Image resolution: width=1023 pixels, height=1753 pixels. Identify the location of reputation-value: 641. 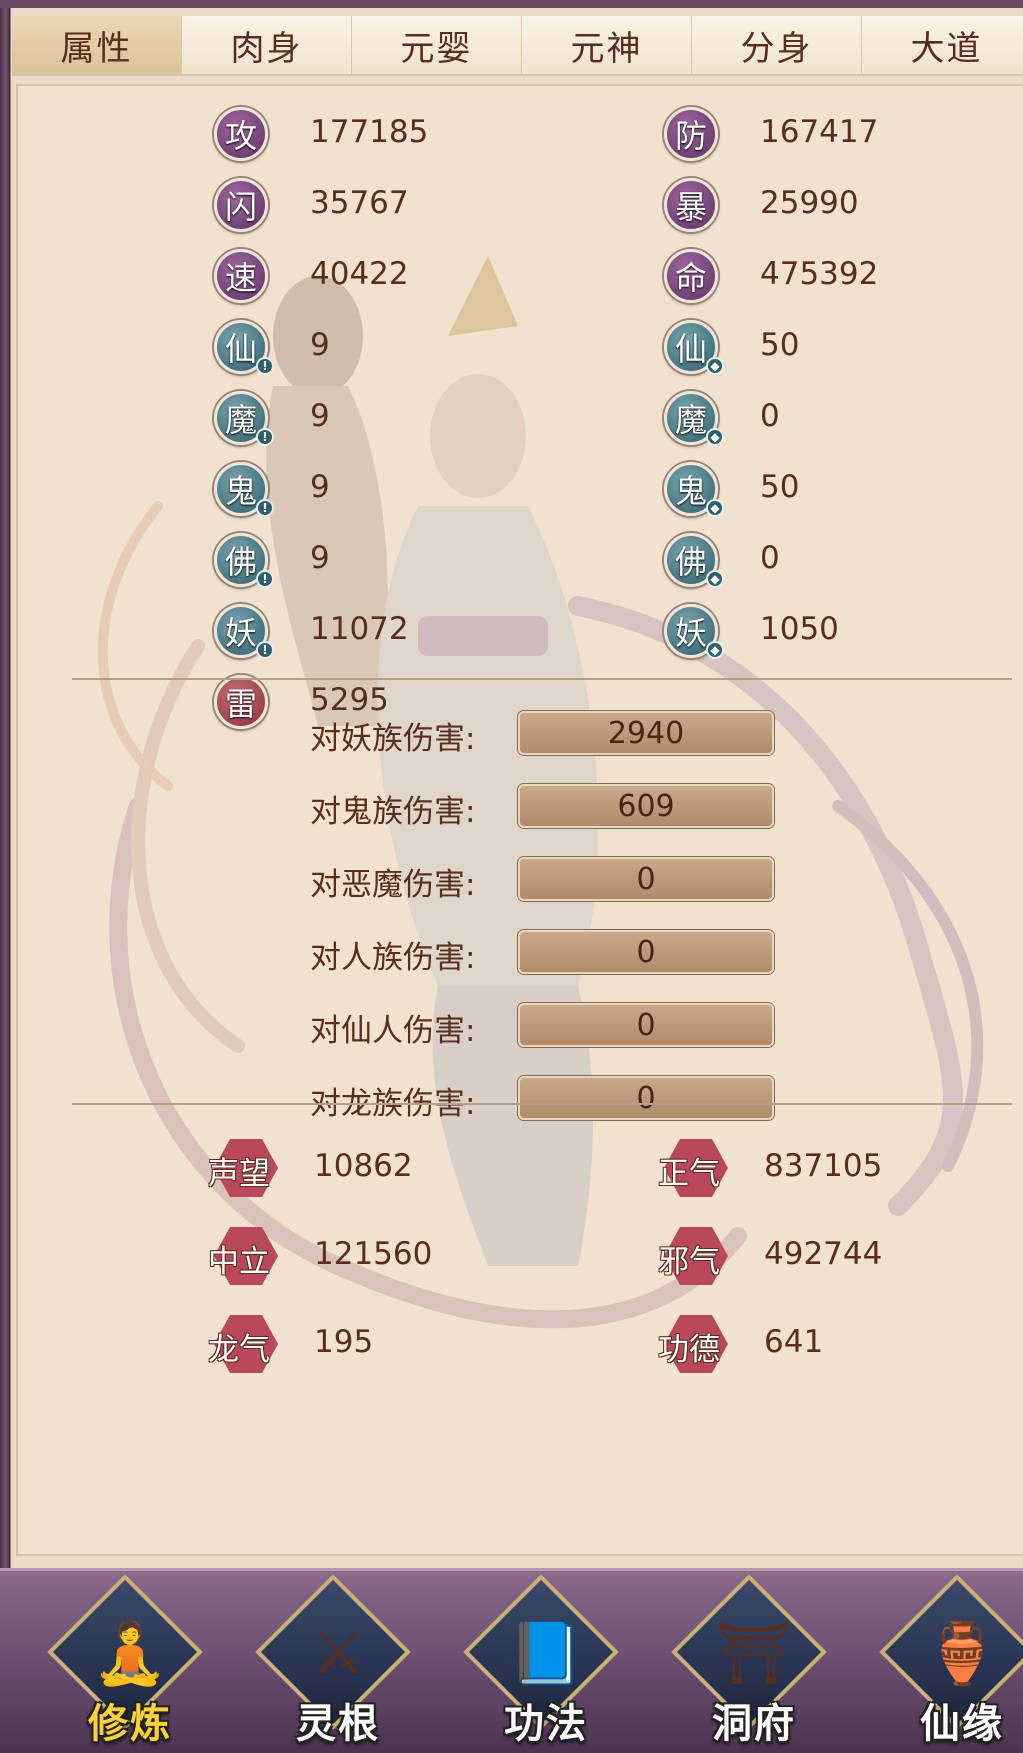
(794, 1342).